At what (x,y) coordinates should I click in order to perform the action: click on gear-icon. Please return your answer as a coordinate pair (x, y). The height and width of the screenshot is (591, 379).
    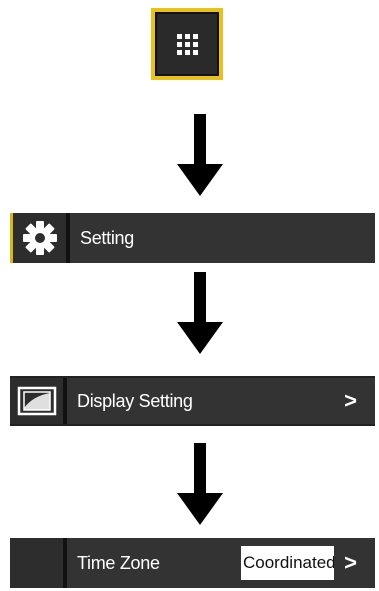
    Looking at the image, I should click on (39, 238).